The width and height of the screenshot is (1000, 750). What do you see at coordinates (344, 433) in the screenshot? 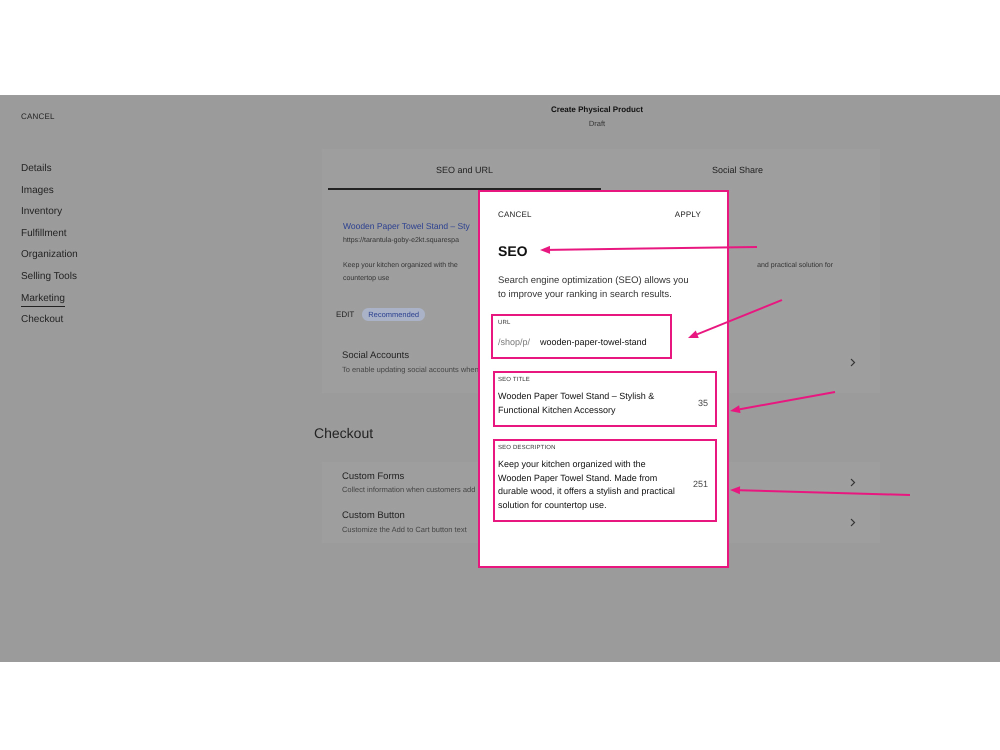
I see `section-heading: Checkout` at bounding box center [344, 433].